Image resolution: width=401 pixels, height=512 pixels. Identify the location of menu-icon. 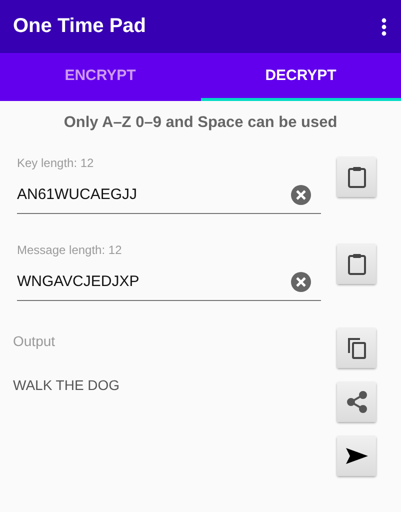
(384, 27).